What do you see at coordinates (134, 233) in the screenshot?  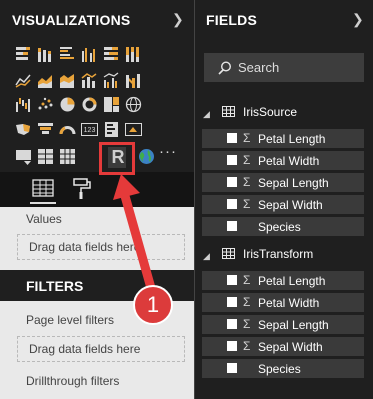 I see `annotation-arrow` at bounding box center [134, 233].